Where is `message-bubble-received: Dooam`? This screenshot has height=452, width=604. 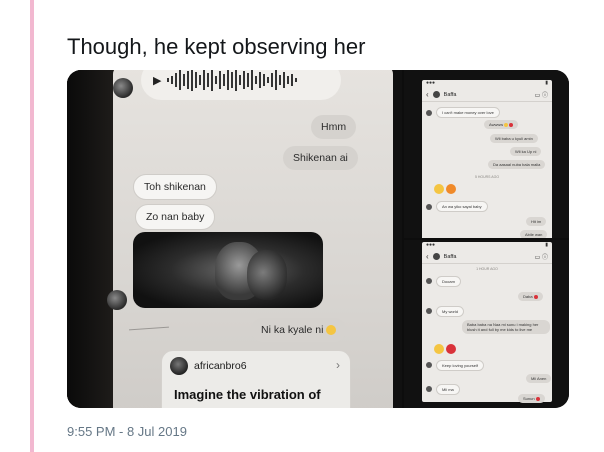 message-bubble-received: Dooam is located at coordinates (448, 281).